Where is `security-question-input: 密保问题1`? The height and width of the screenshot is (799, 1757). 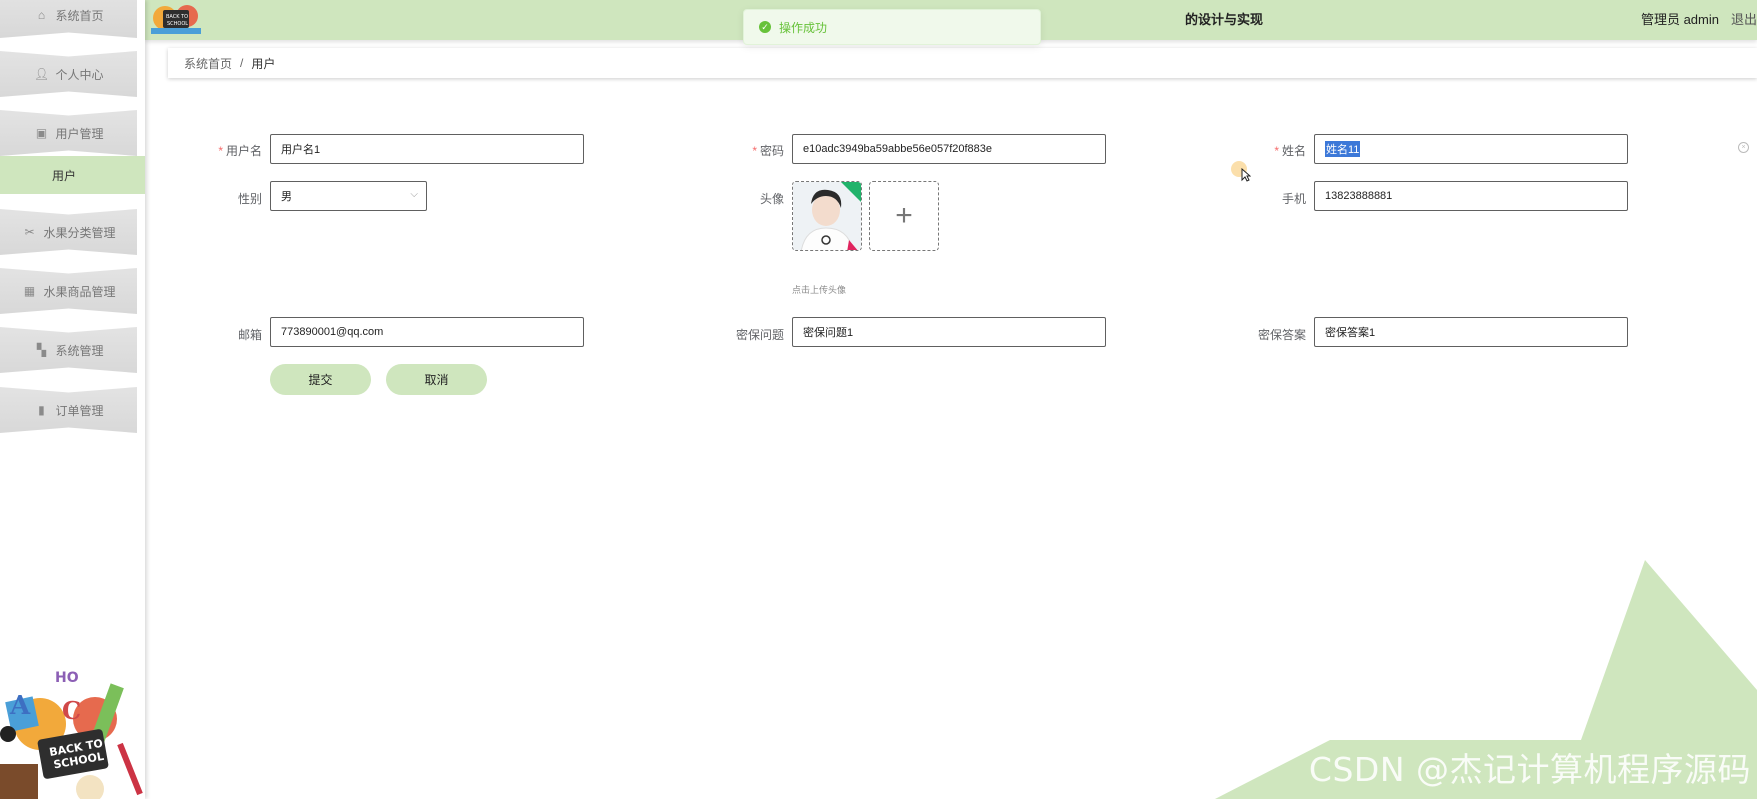 security-question-input: 密保问题1 is located at coordinates (949, 332).